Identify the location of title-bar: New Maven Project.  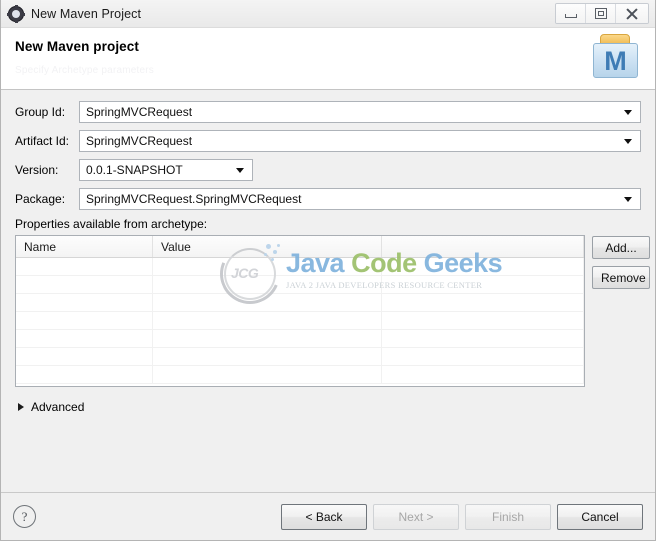
(328, 14).